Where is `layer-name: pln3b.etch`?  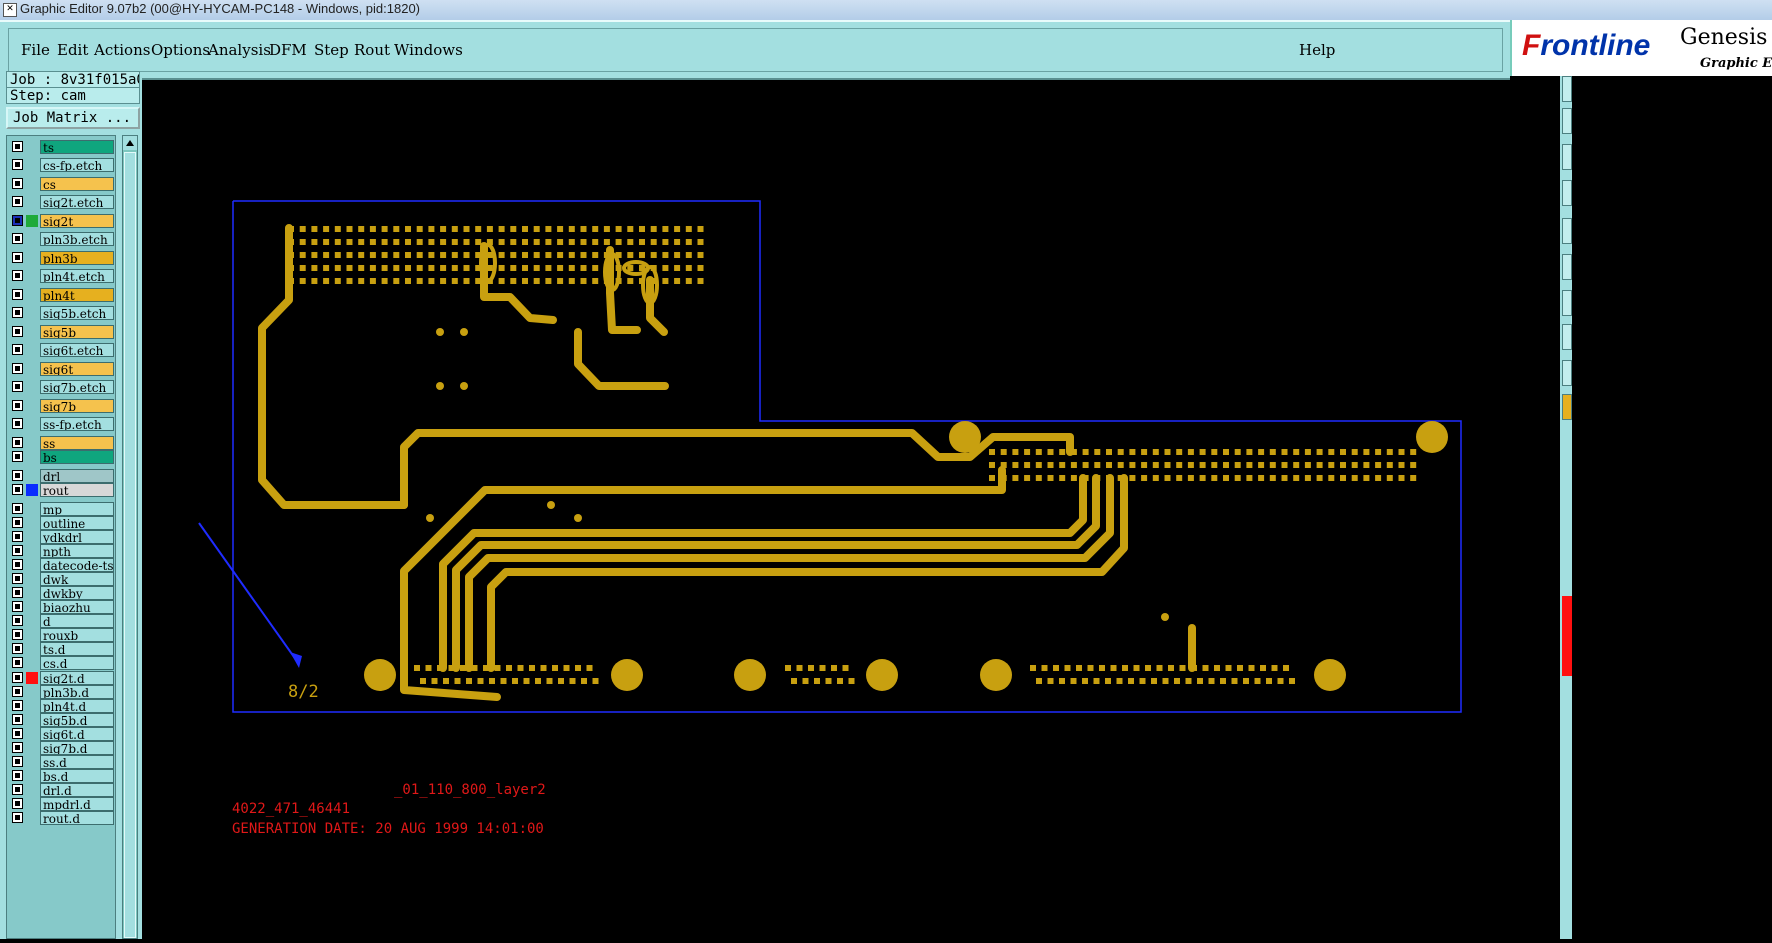 layer-name: pln3b.etch is located at coordinates (77, 239).